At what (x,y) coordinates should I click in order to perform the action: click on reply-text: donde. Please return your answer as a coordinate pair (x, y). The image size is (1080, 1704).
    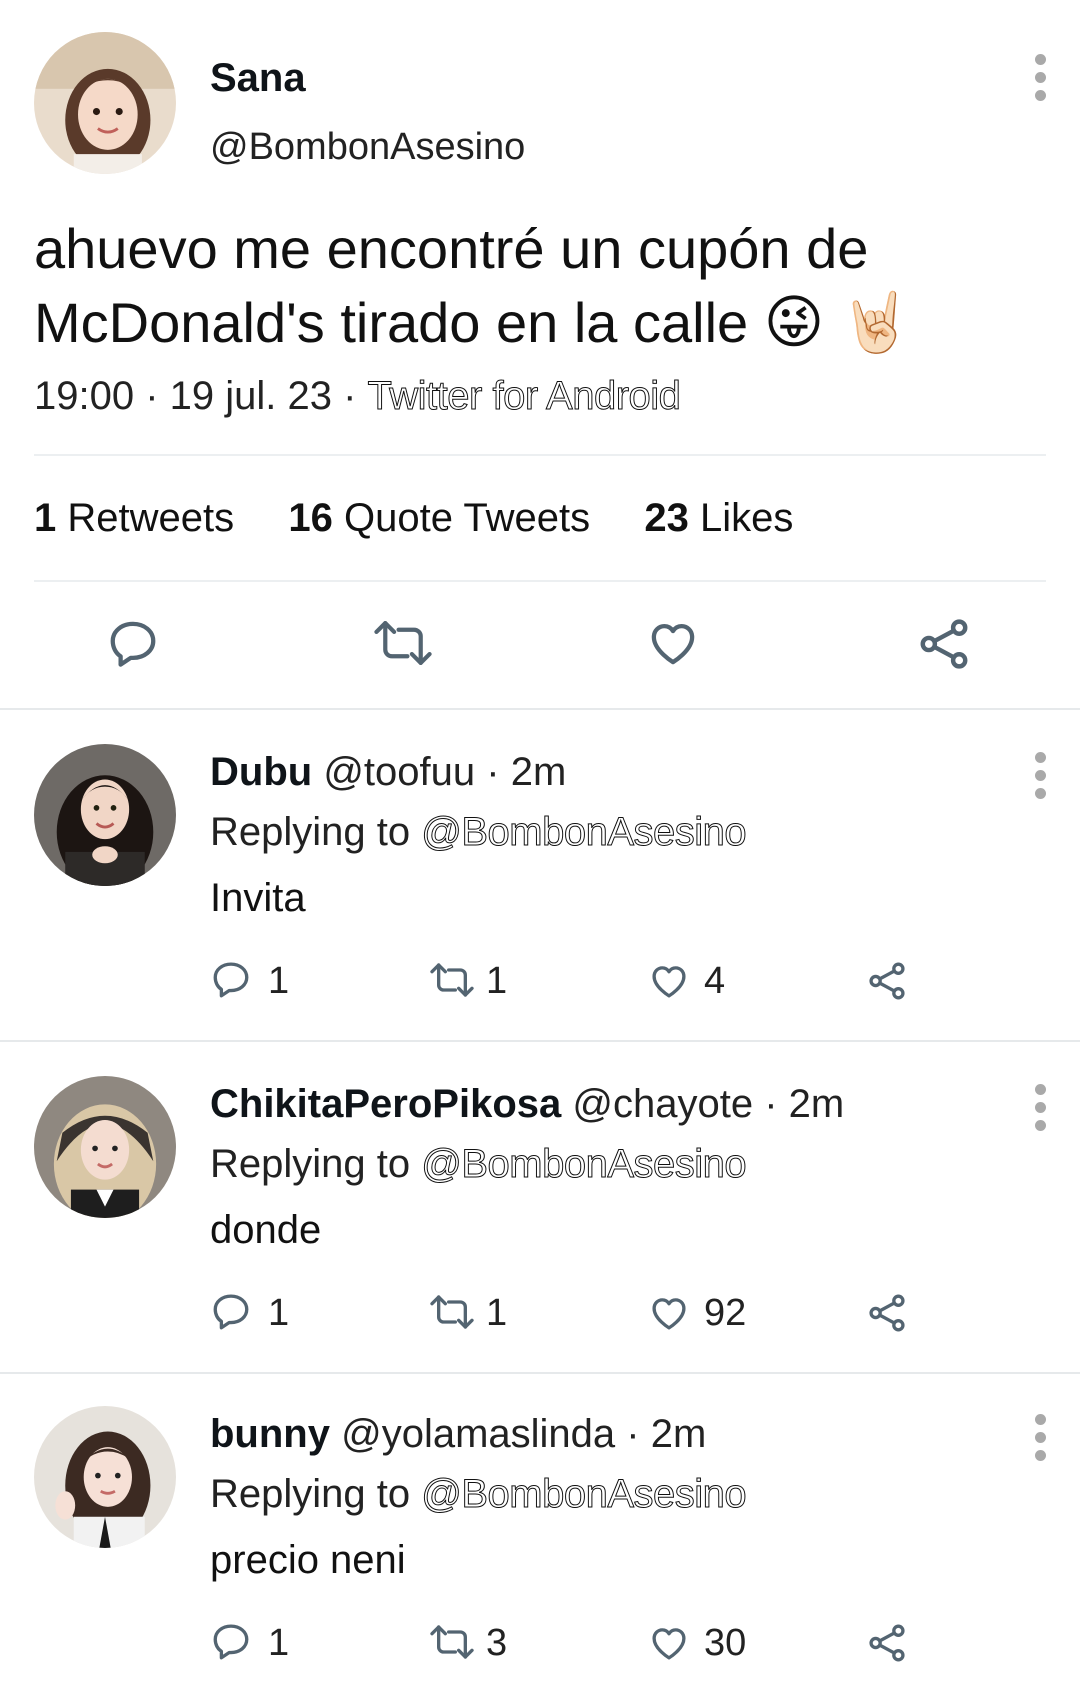
    Looking at the image, I should click on (266, 1230).